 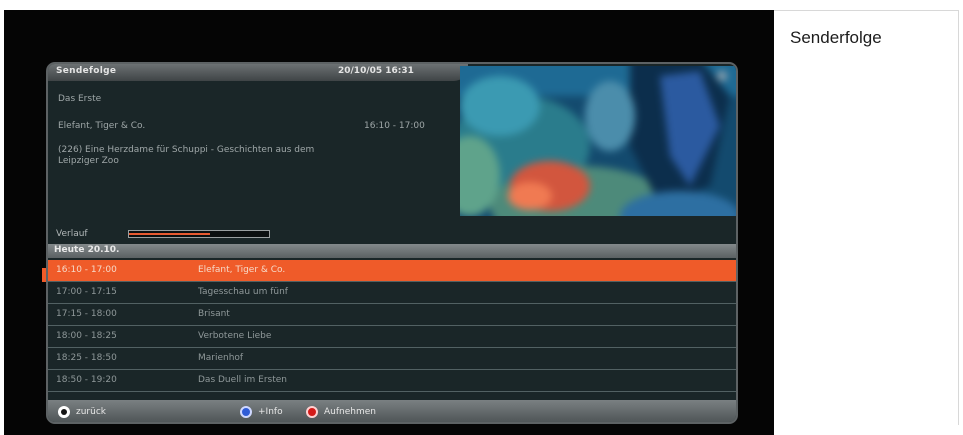 What do you see at coordinates (392, 359) in the screenshot?
I see `schedule-row: 18:25 - 18:50 Marienhof` at bounding box center [392, 359].